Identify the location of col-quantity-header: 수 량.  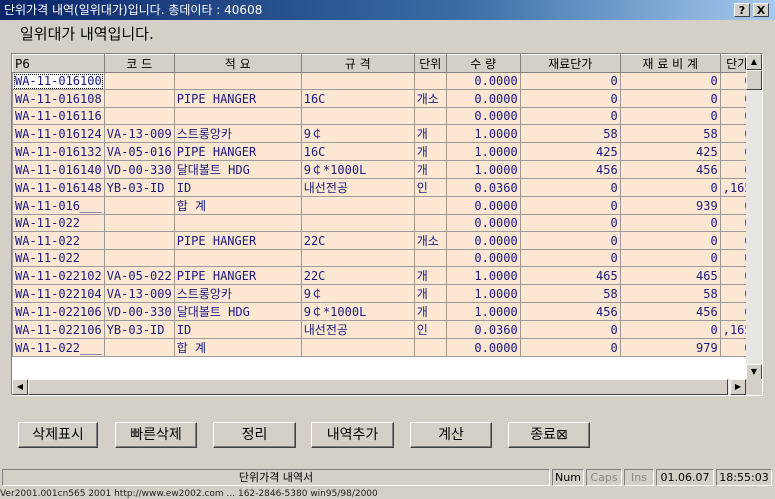
(483, 63).